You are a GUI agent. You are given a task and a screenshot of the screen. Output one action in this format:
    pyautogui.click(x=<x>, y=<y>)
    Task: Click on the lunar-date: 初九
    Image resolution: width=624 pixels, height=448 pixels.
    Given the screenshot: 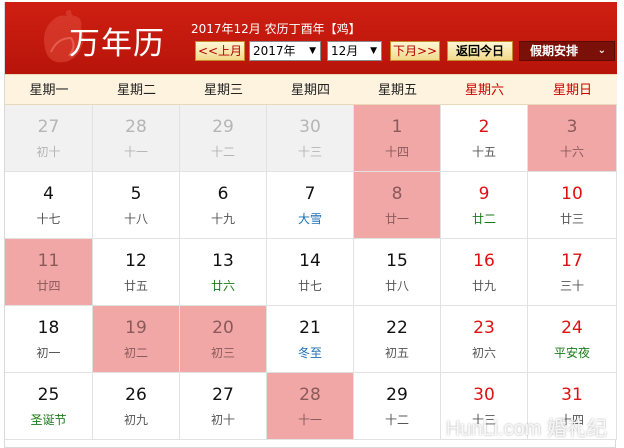 What is the action you would take?
    pyautogui.click(x=135, y=420)
    